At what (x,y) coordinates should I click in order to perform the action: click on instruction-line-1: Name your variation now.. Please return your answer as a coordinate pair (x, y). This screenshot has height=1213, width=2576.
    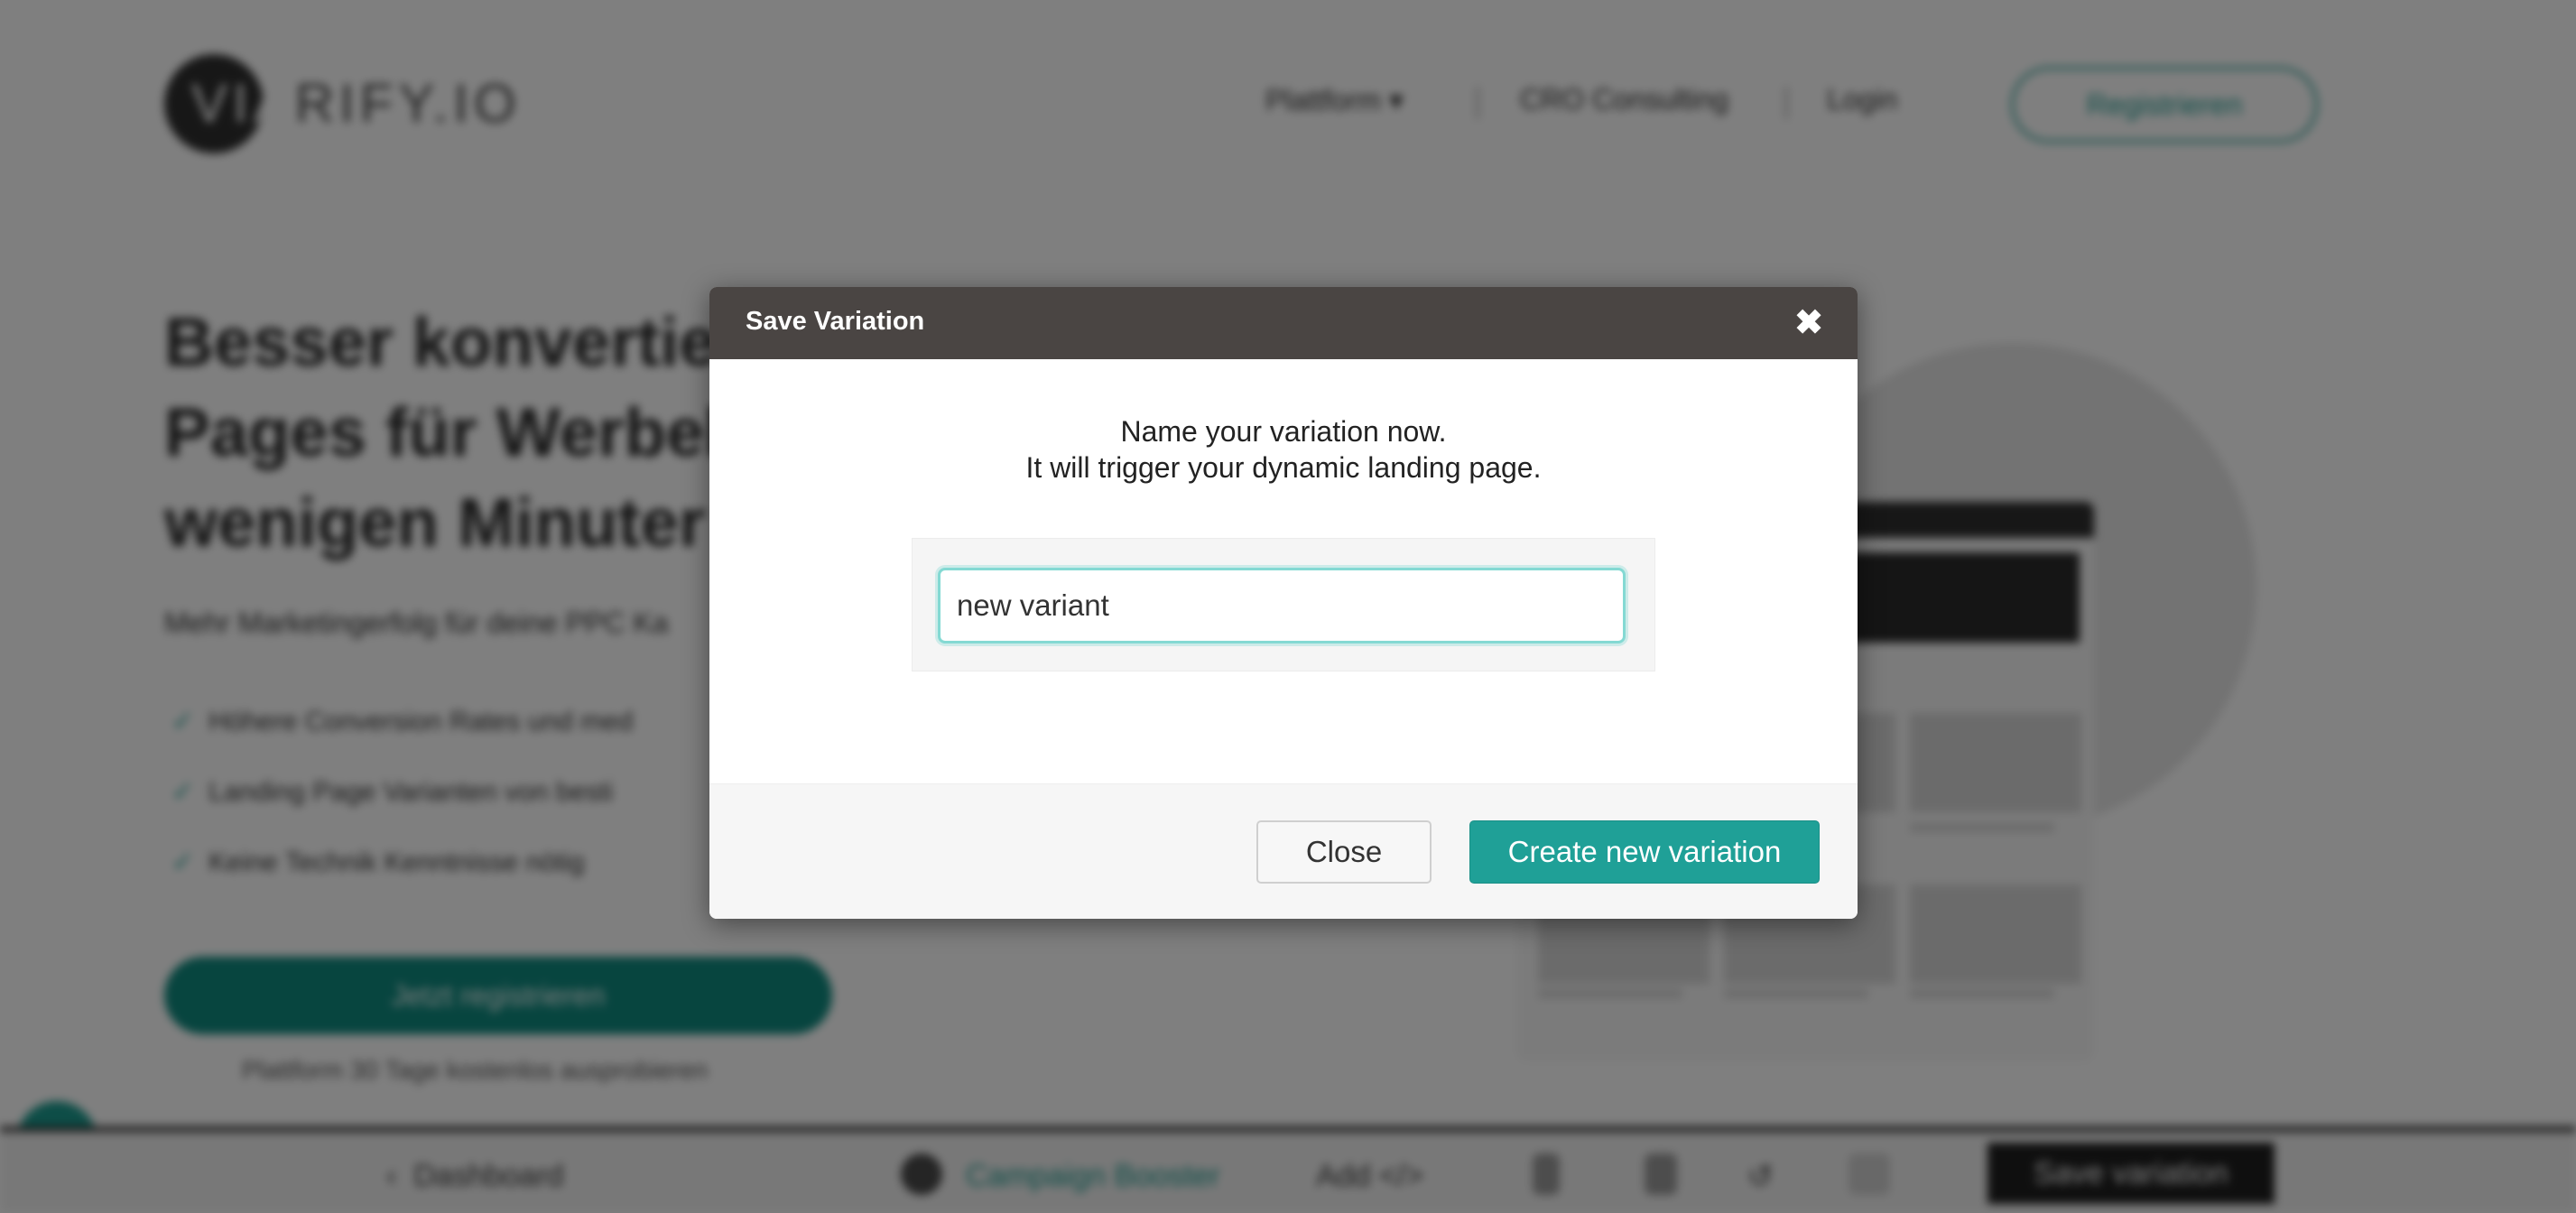
    Looking at the image, I should click on (1284, 431).